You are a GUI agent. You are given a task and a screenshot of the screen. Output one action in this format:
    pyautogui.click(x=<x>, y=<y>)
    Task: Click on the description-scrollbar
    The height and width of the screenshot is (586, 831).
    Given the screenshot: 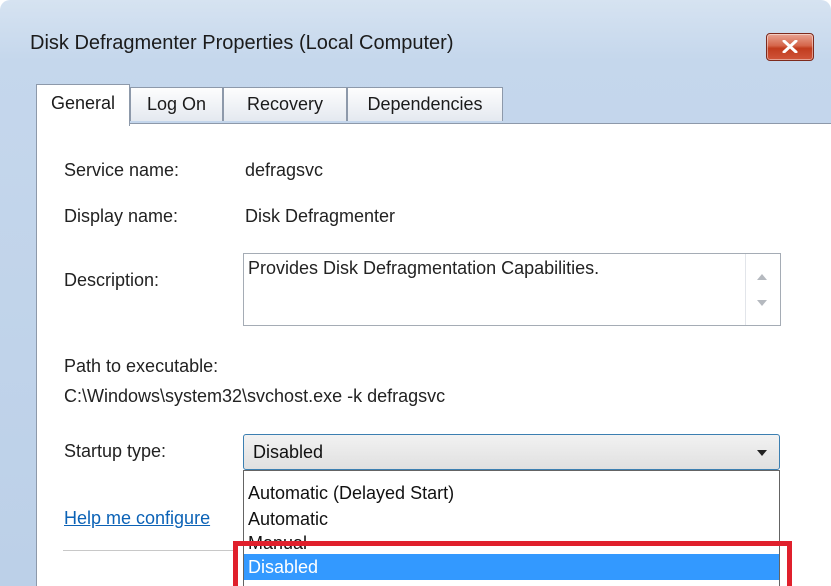 What is the action you would take?
    pyautogui.click(x=762, y=289)
    